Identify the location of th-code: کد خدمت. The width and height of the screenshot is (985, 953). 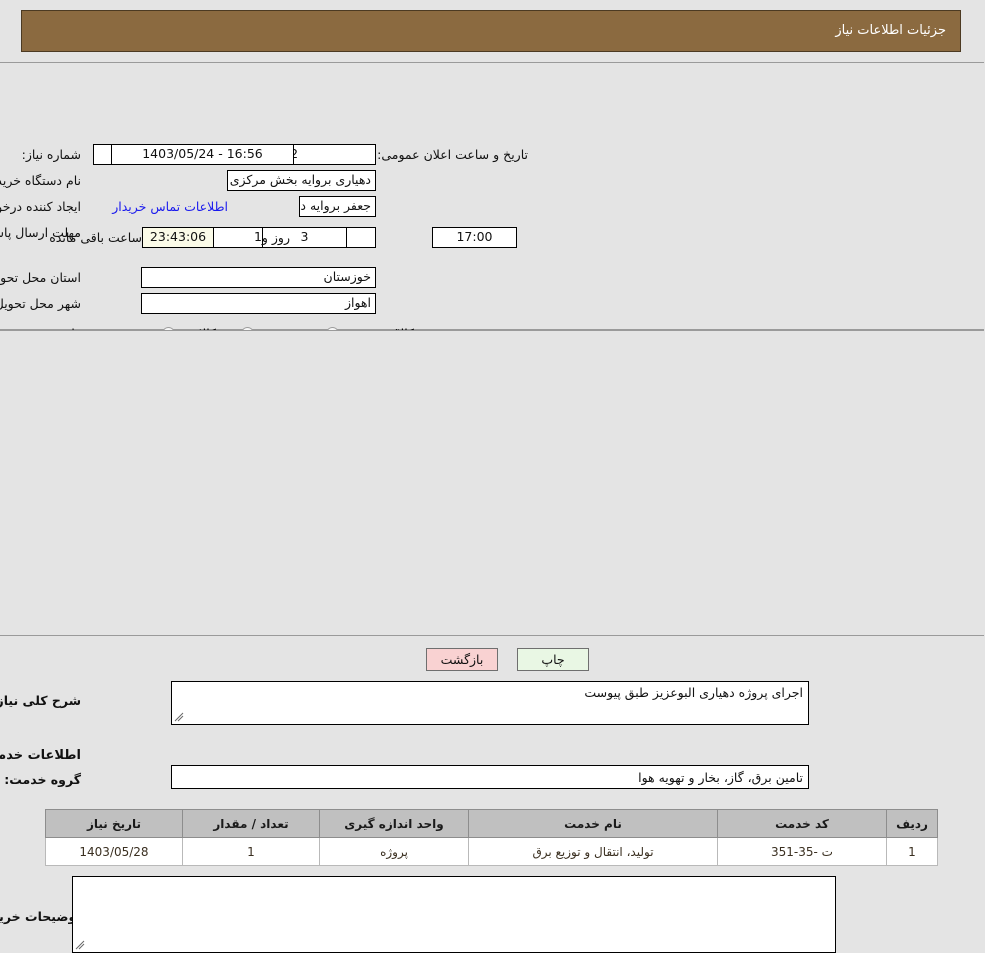
(803, 823).